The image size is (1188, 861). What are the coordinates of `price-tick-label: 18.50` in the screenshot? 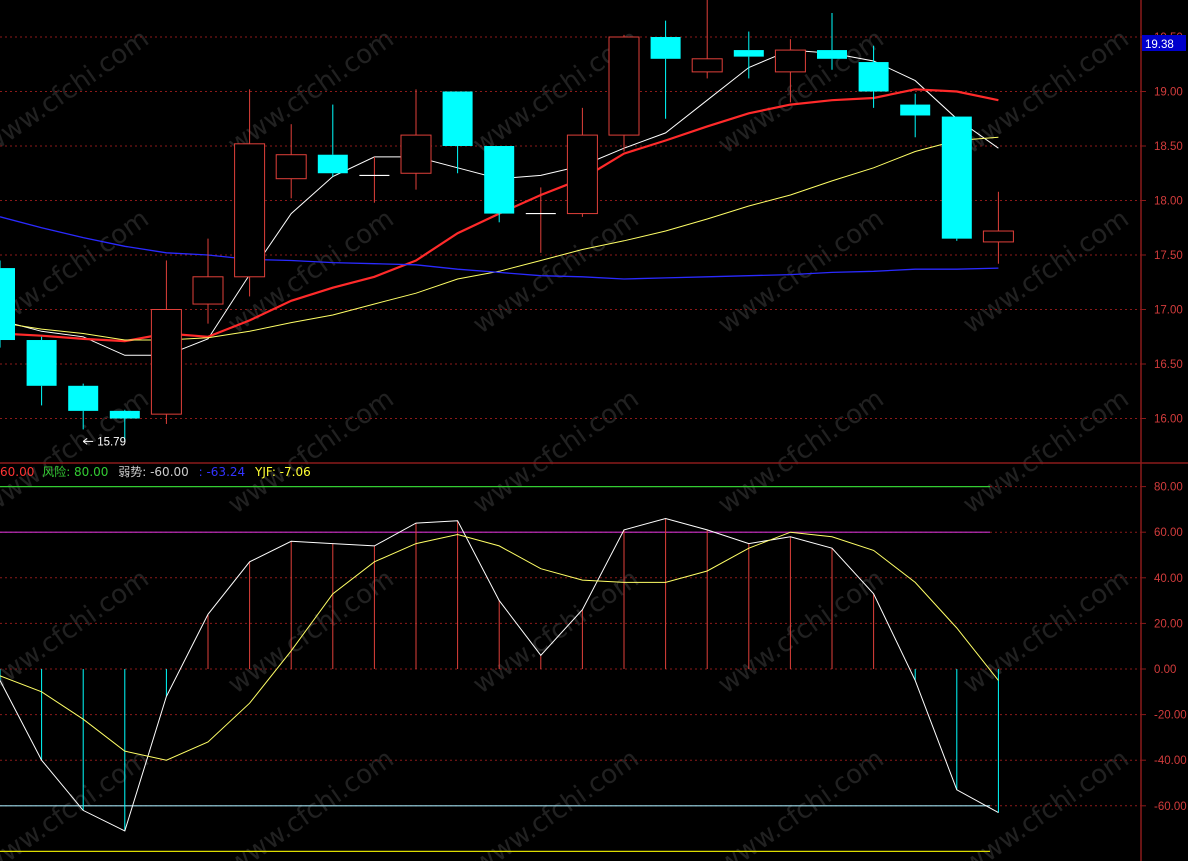 It's located at (1168, 147).